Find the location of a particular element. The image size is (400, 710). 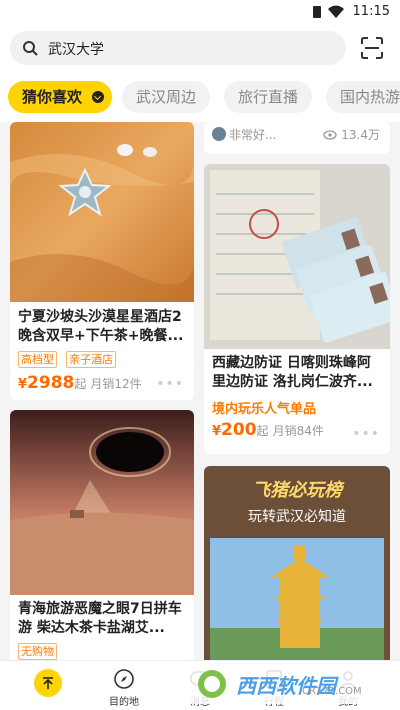

scan-icon is located at coordinates (372, 48).